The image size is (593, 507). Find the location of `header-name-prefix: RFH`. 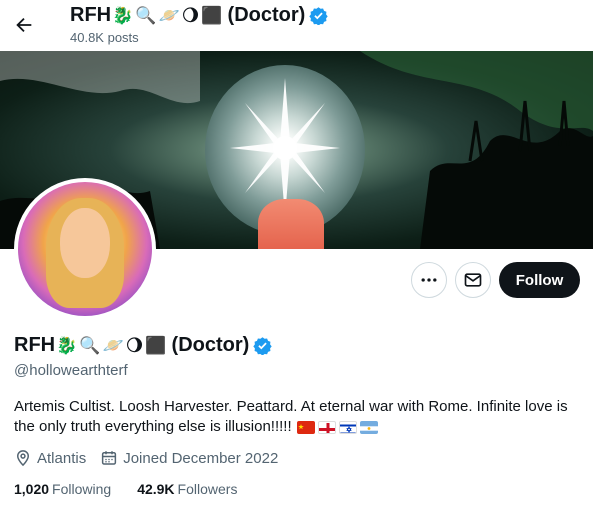

header-name-prefix: RFH is located at coordinates (91, 15).